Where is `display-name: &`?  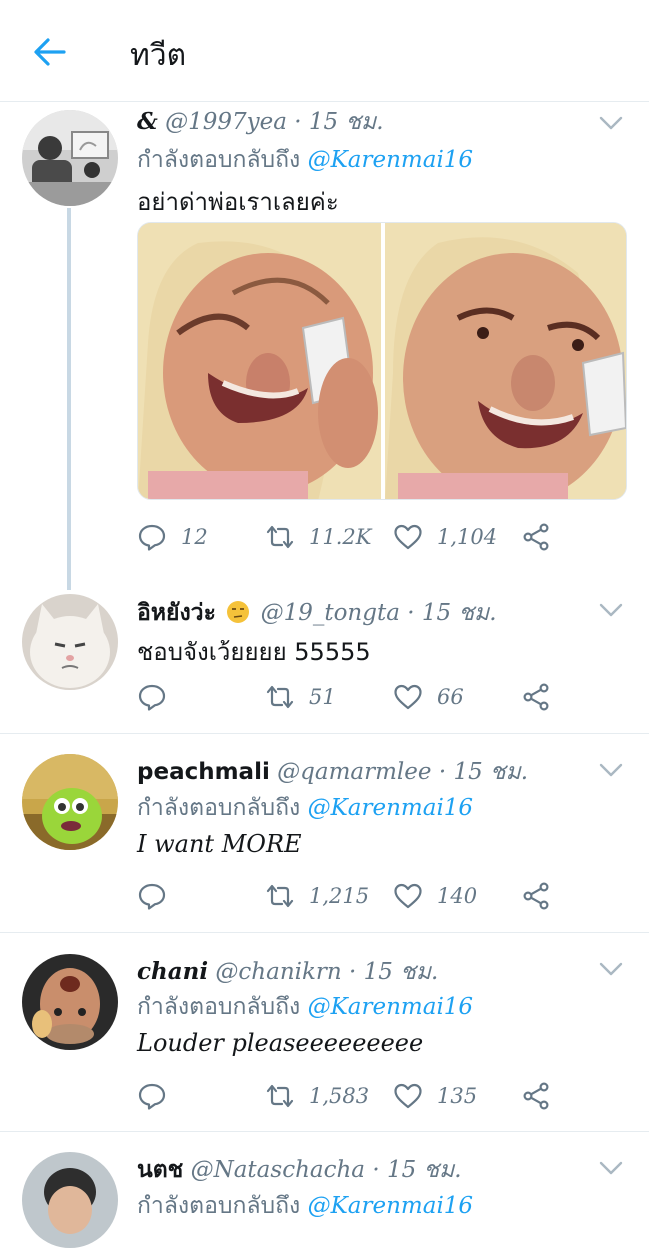 display-name: & is located at coordinates (147, 121).